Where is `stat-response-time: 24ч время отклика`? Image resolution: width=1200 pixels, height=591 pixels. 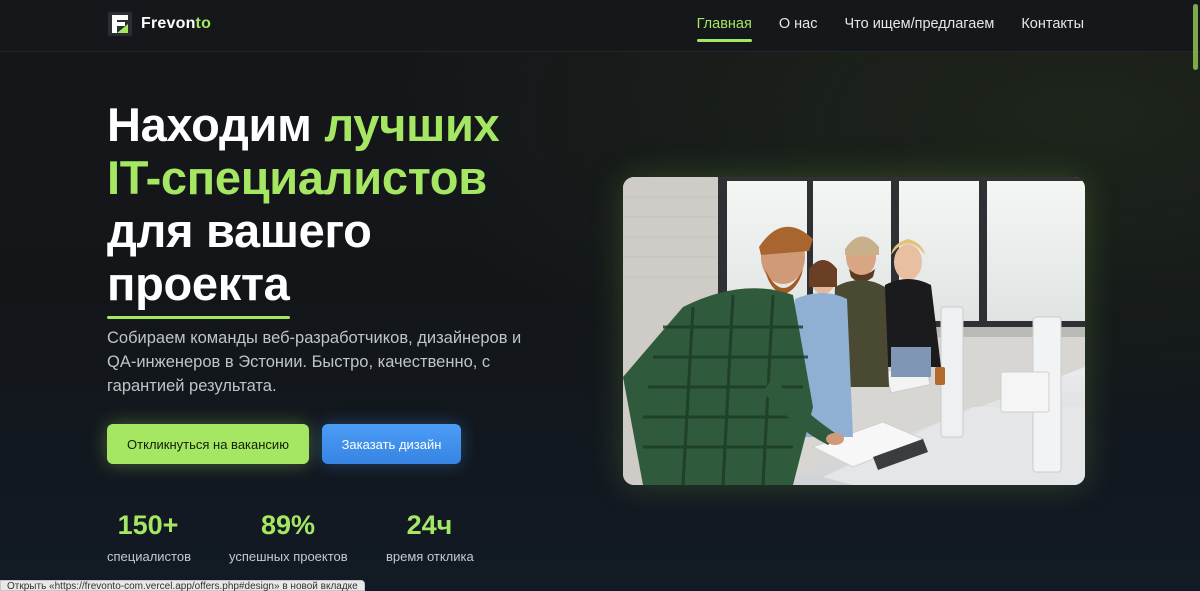
stat-response-time: 24ч время отклика is located at coordinates (430, 536).